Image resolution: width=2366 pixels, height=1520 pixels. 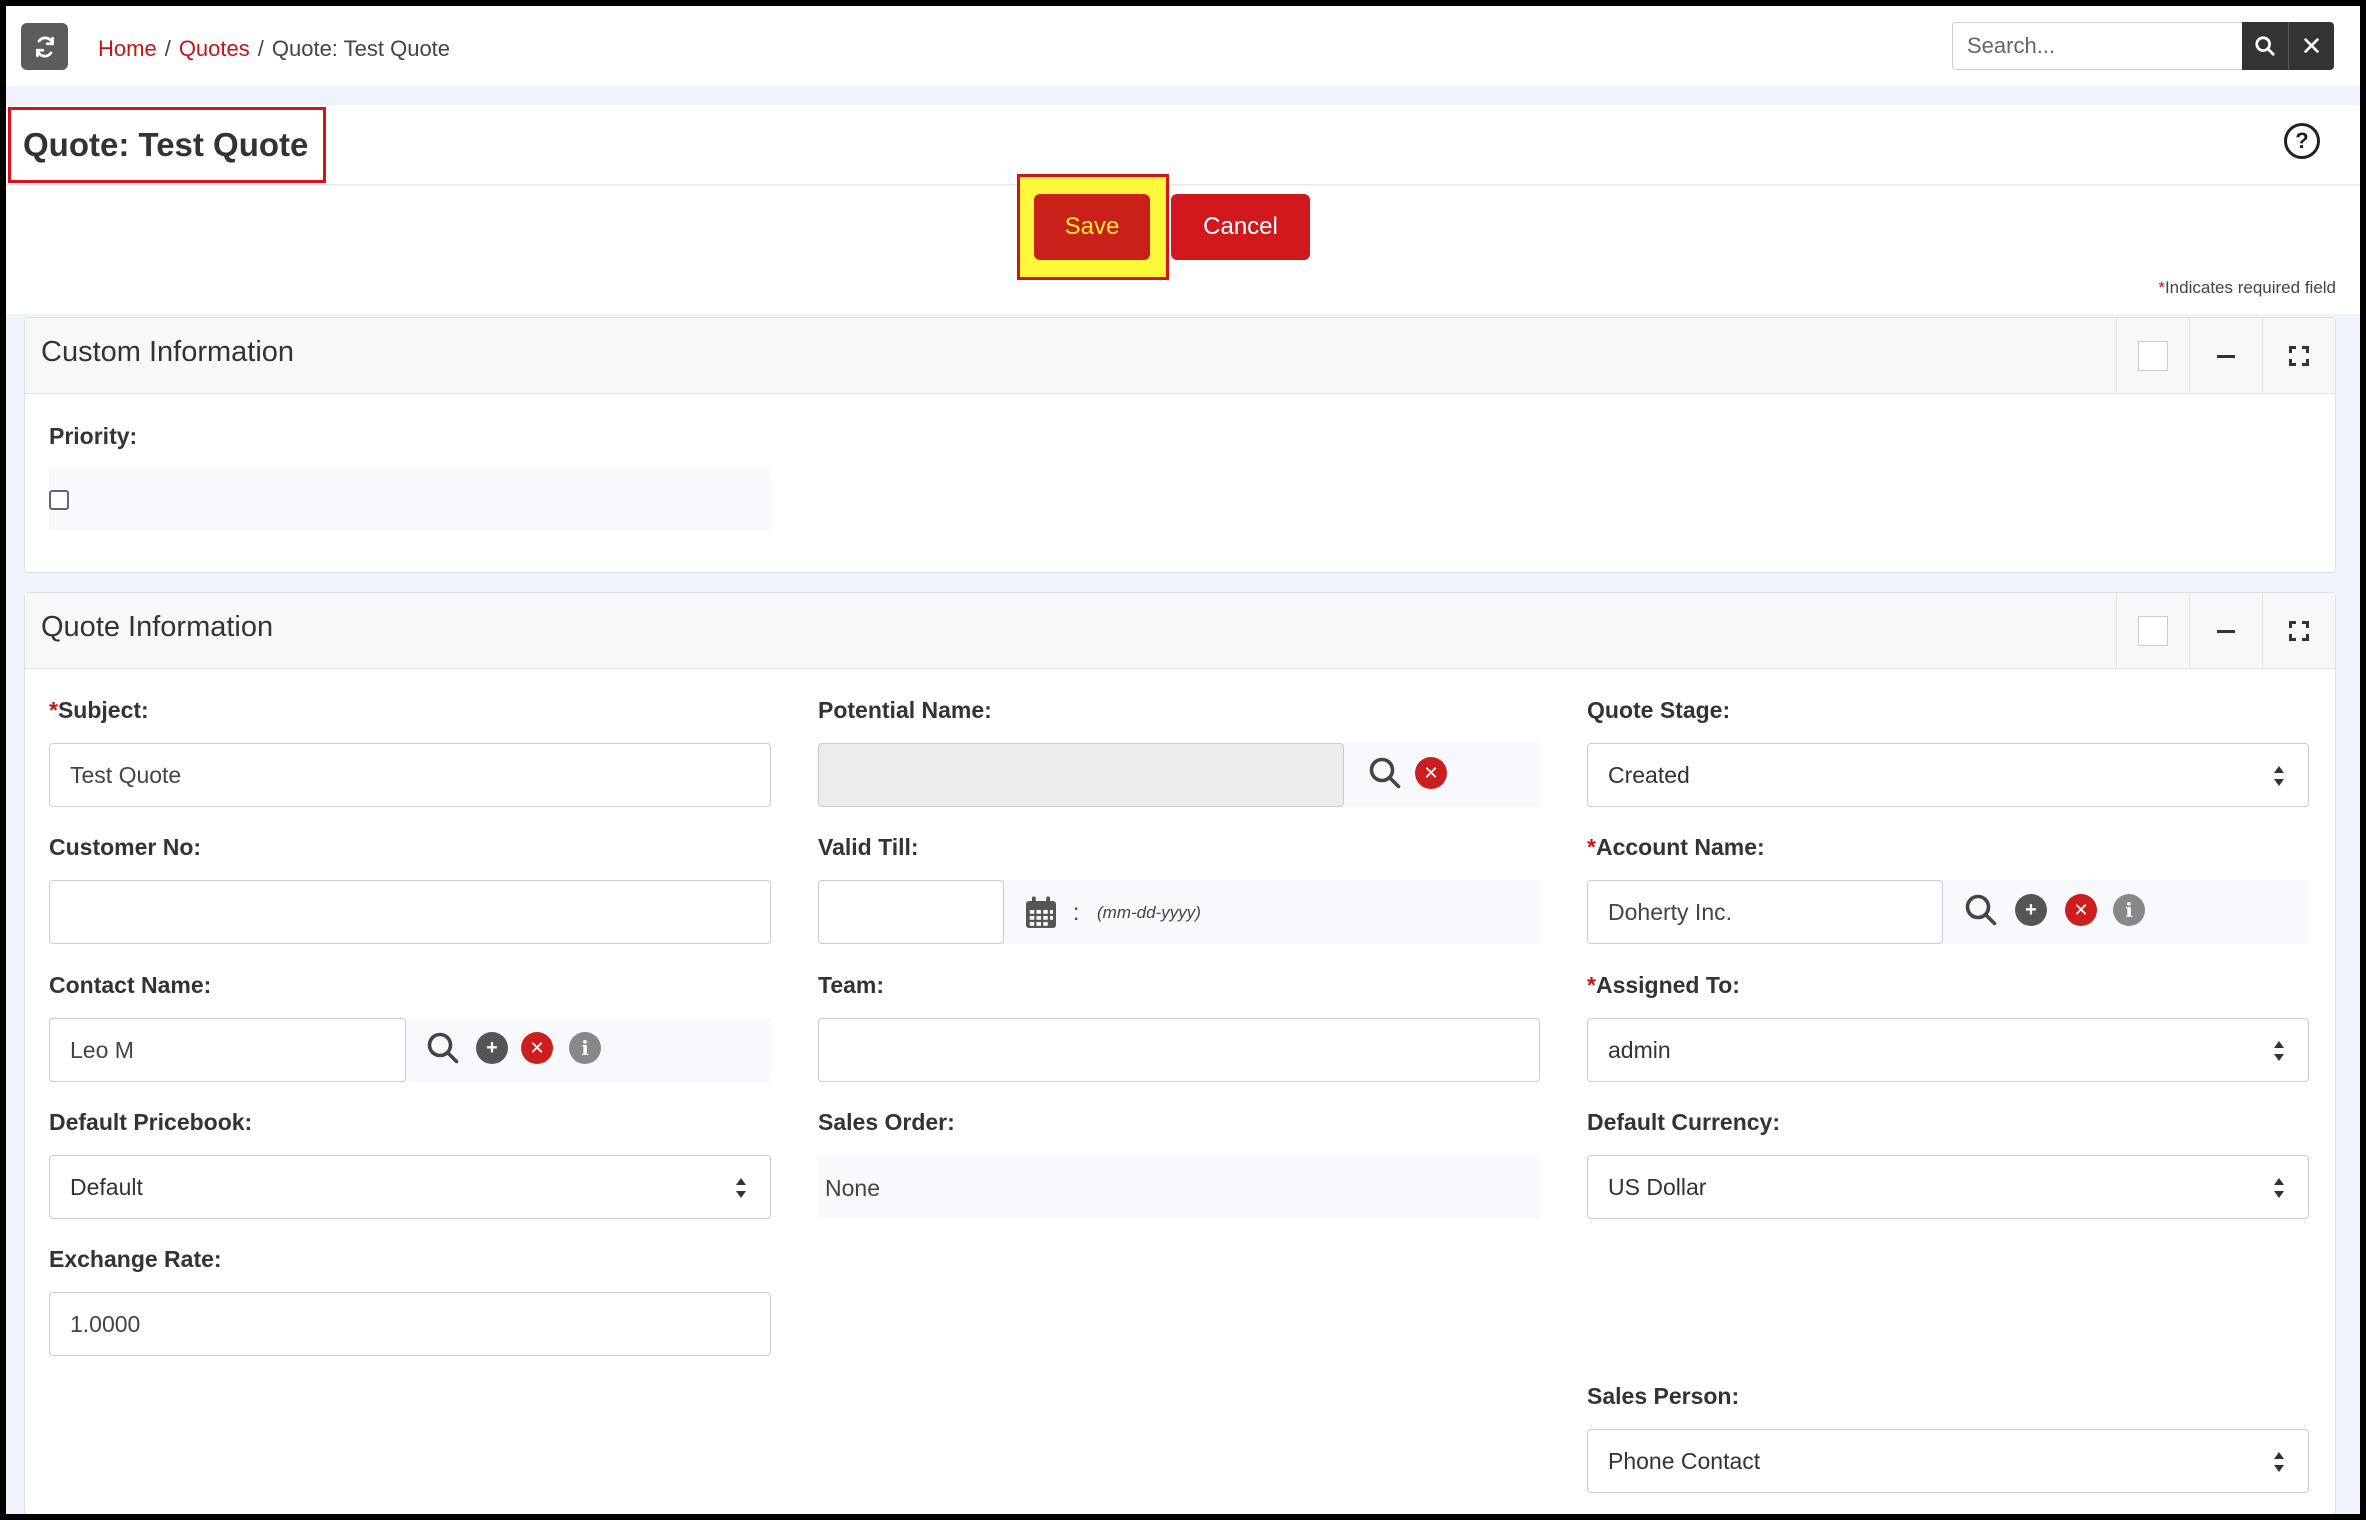 What do you see at coordinates (410, 912) in the screenshot?
I see `customer-no-input` at bounding box center [410, 912].